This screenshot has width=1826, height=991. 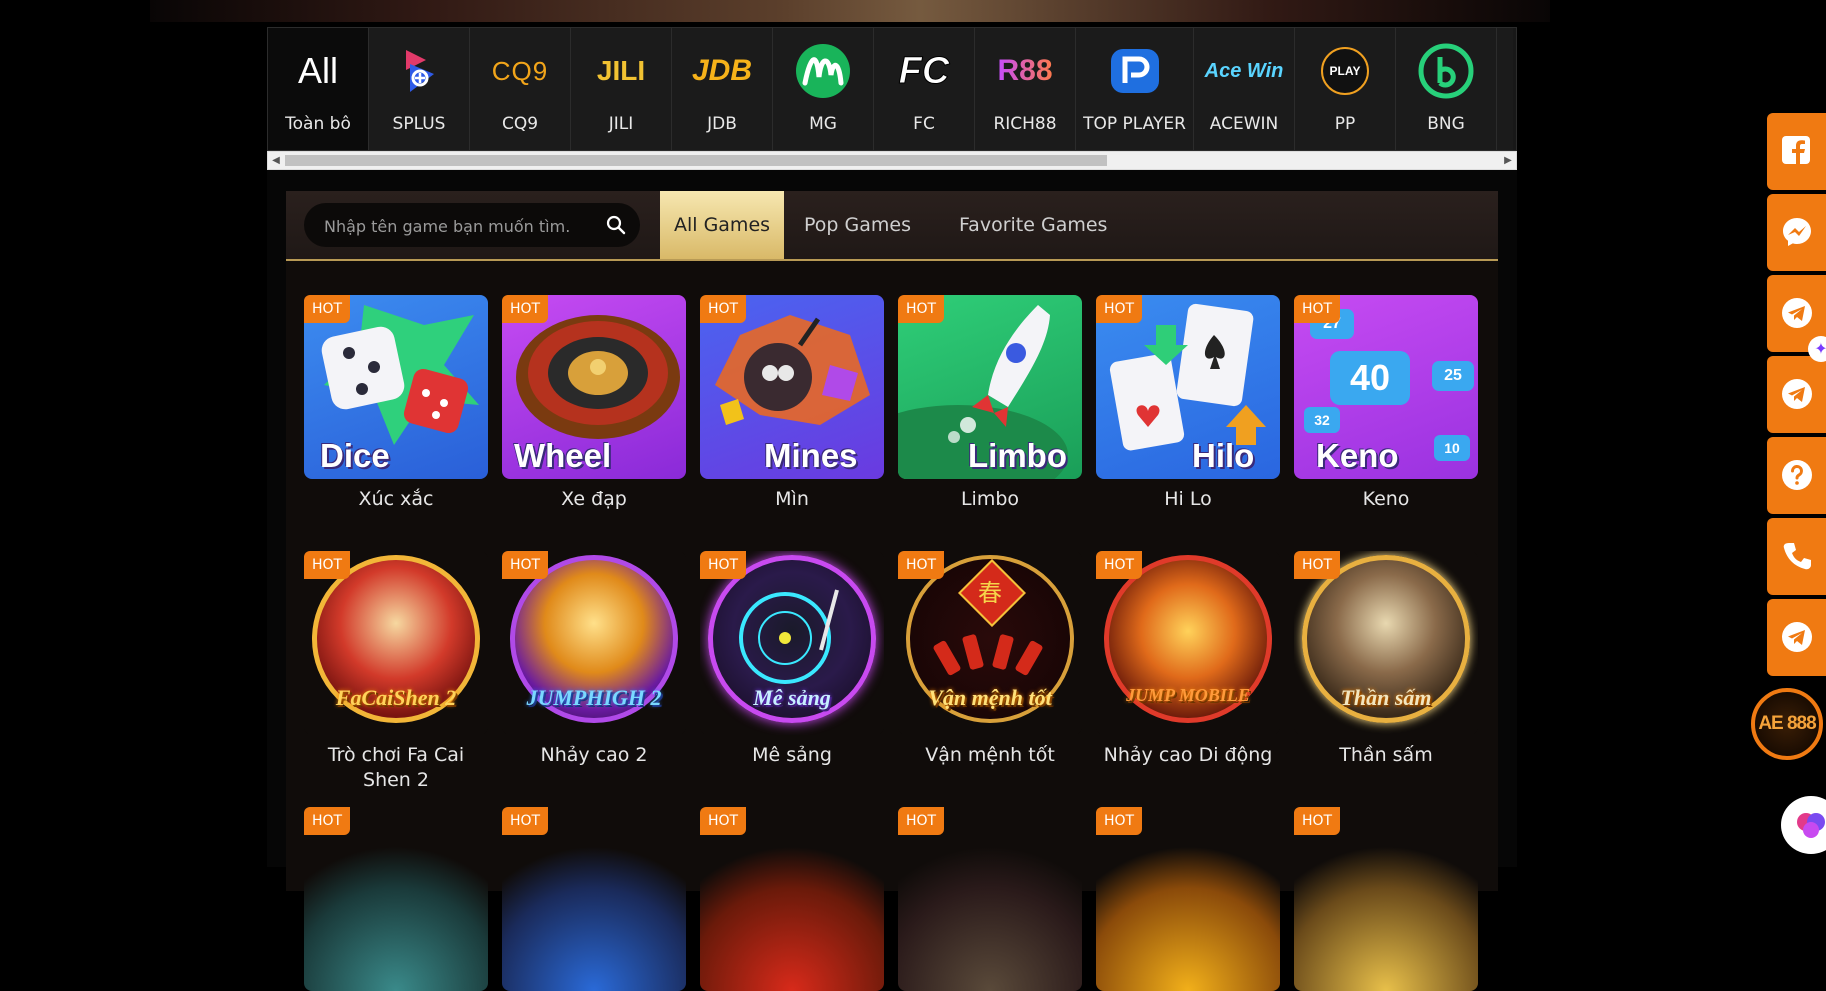 What do you see at coordinates (1134, 124) in the screenshot?
I see `provider-label: TOP PLAYER` at bounding box center [1134, 124].